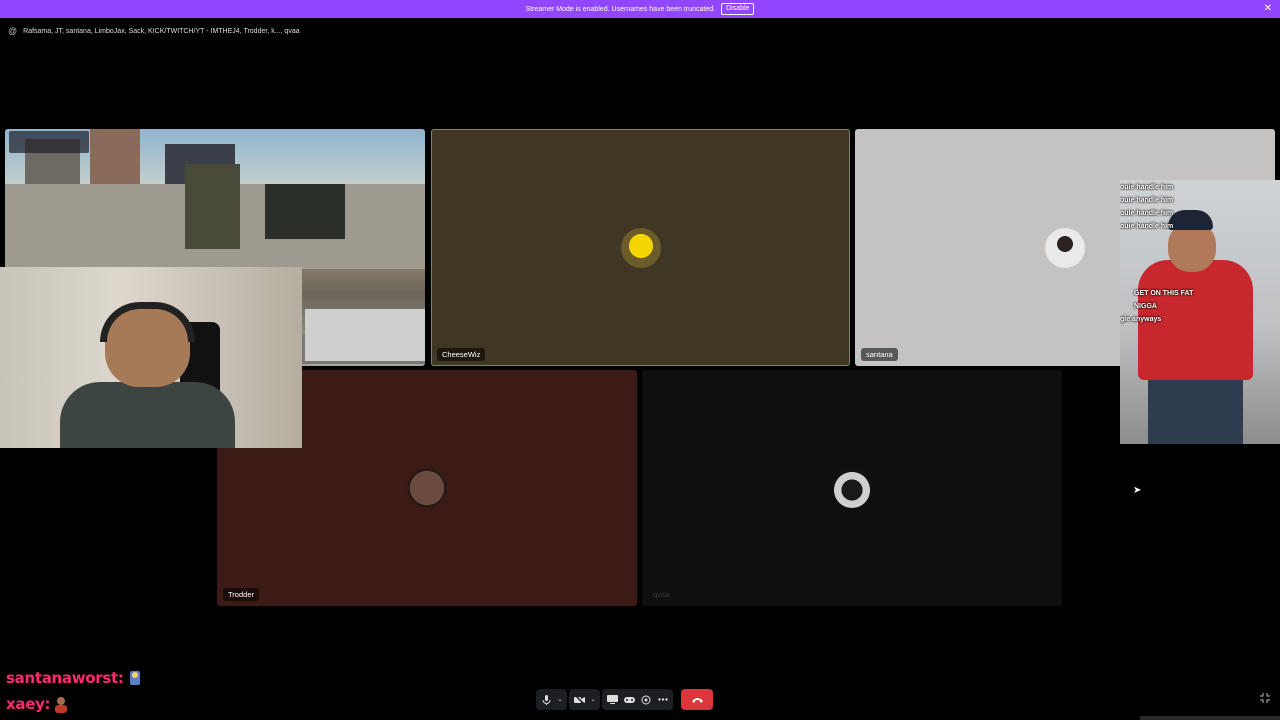  What do you see at coordinates (147, 415) in the screenshot?
I see `streamer-shirt` at bounding box center [147, 415].